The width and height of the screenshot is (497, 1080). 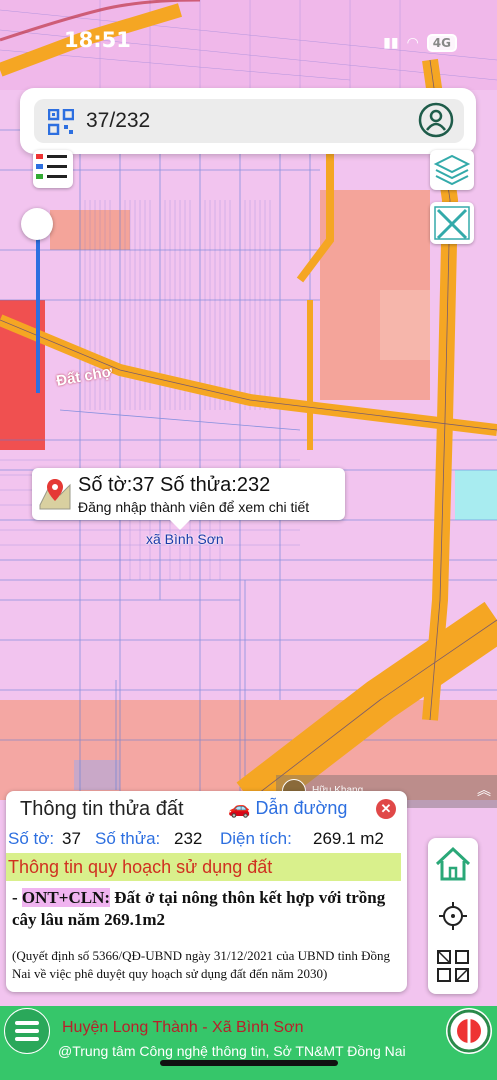 I want to click on legend-button, so click(x=53, y=169).